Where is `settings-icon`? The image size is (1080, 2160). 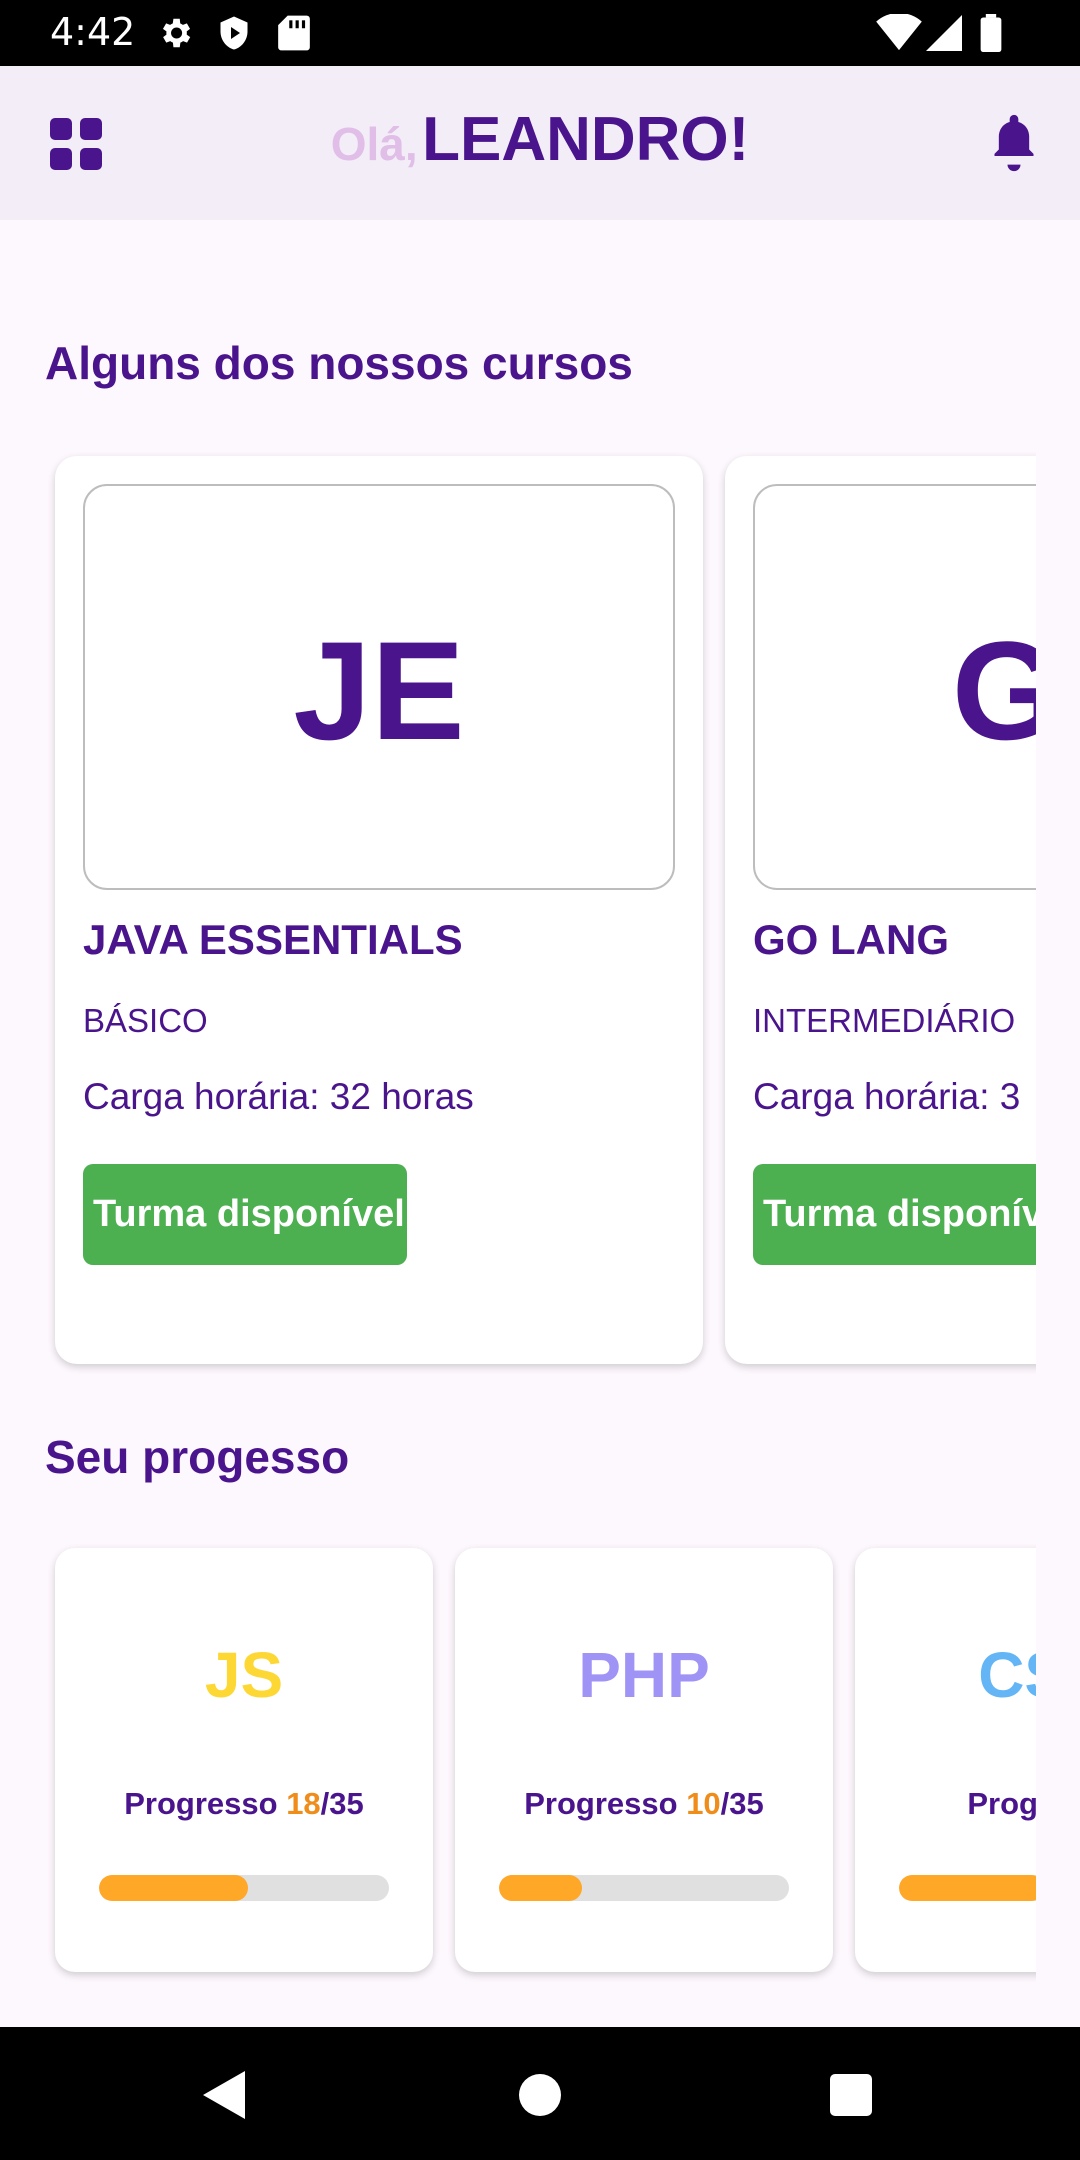 settings-icon is located at coordinates (176, 33).